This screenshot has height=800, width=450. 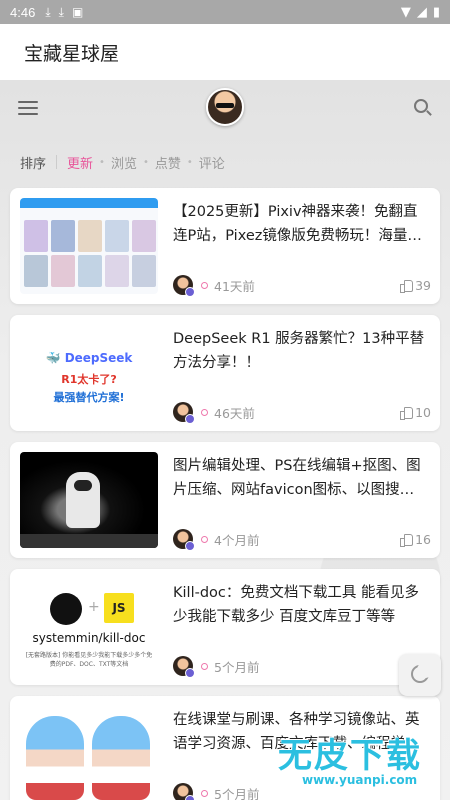 What do you see at coordinates (89, 660) in the screenshot?
I see `thumb-caption: [无套路版本] 你能看见多少我能下载多少多个免费的PDF、DOC、TXT等文档` at bounding box center [89, 660].